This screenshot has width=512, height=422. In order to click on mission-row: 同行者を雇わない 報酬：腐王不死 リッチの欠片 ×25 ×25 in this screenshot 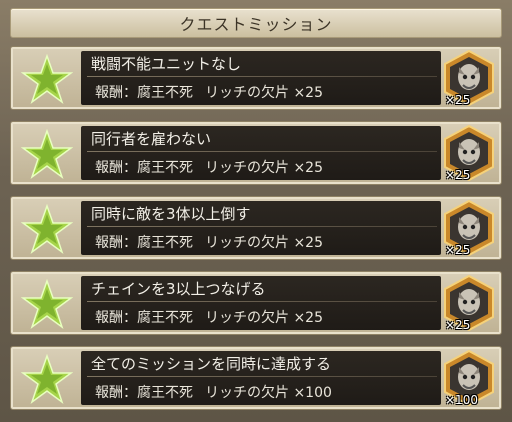, I will do `click(256, 153)`.